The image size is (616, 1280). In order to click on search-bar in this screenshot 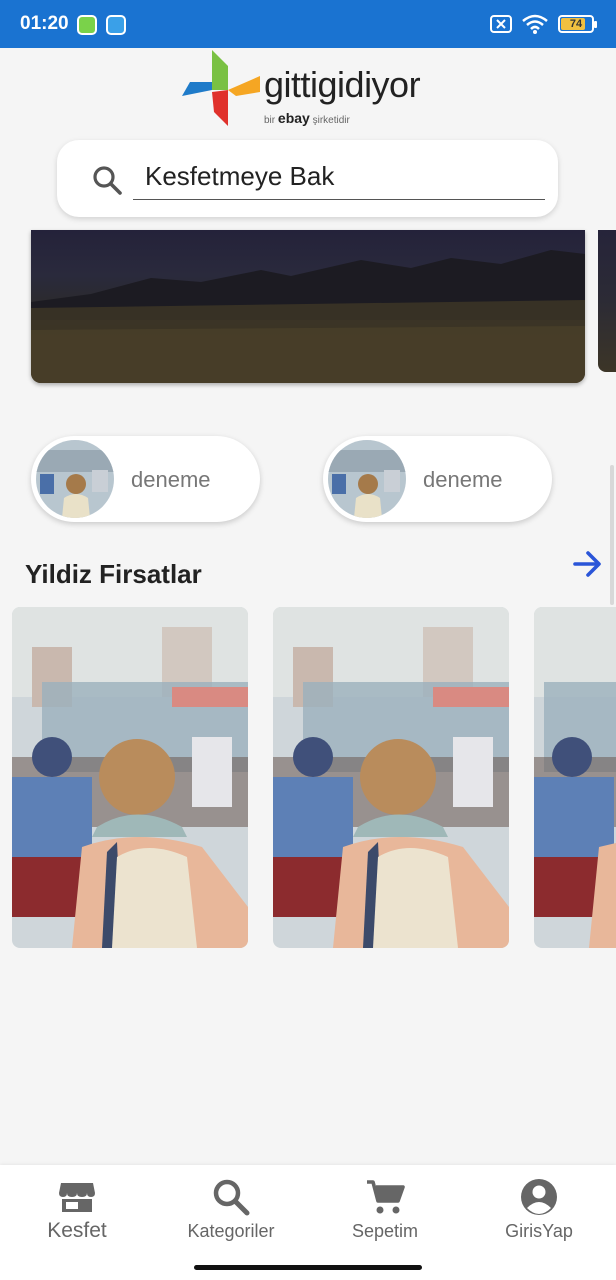, I will do `click(307, 178)`.